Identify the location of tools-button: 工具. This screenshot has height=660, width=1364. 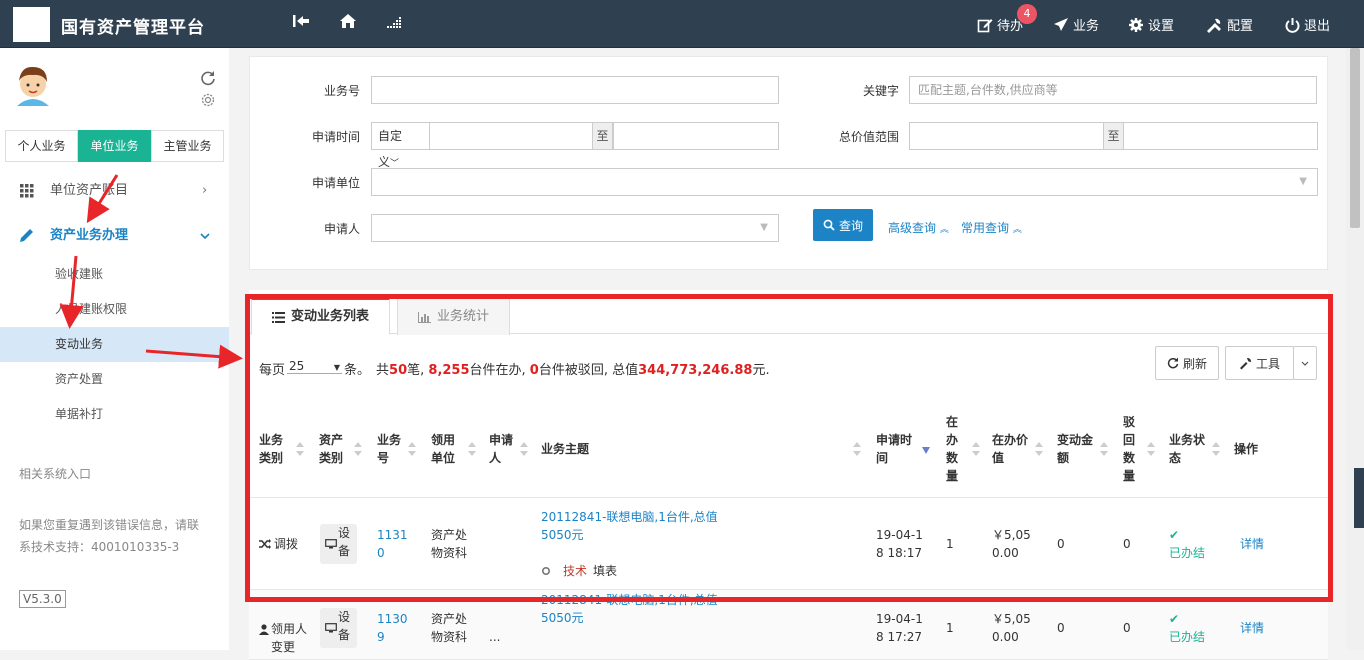
(1259, 363).